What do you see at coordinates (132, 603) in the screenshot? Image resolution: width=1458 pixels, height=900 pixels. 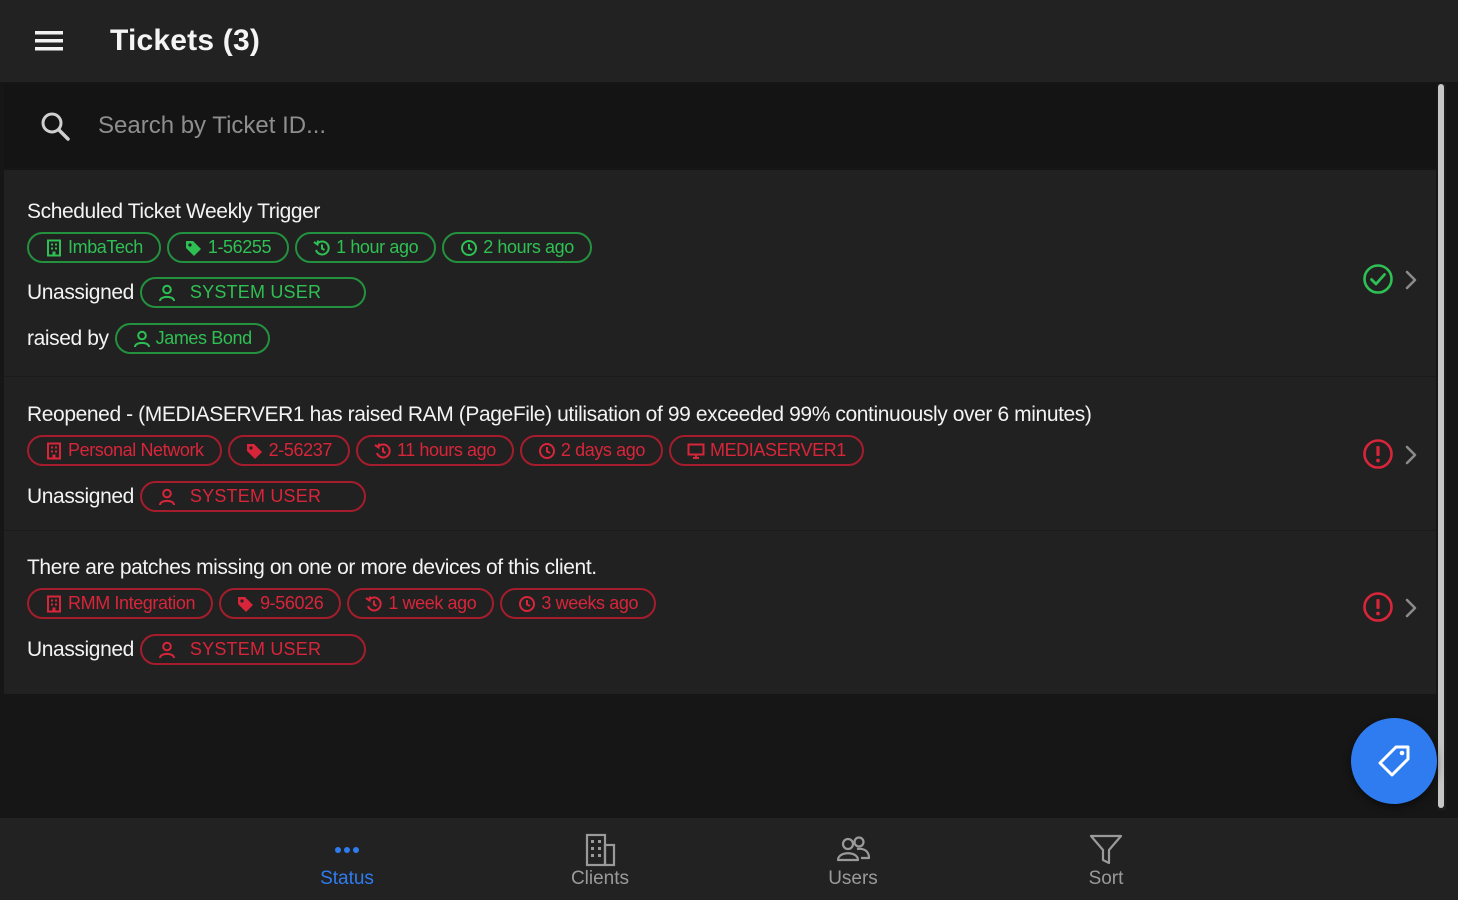 I see `client-name: RMM Integration` at bounding box center [132, 603].